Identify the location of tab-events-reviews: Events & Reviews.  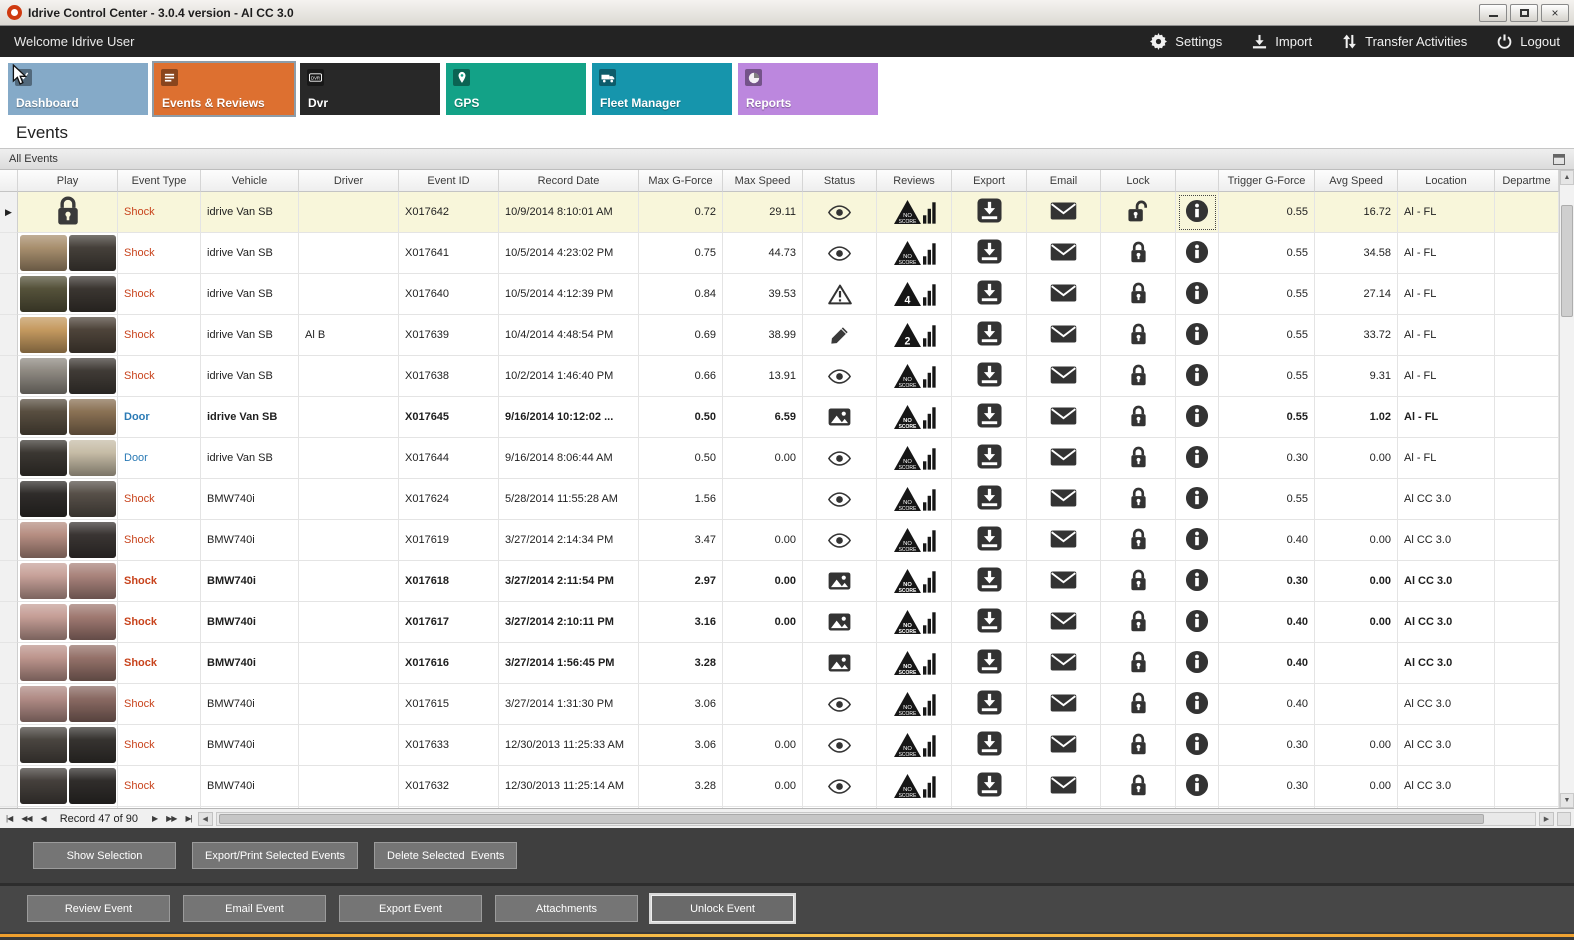
(224, 89).